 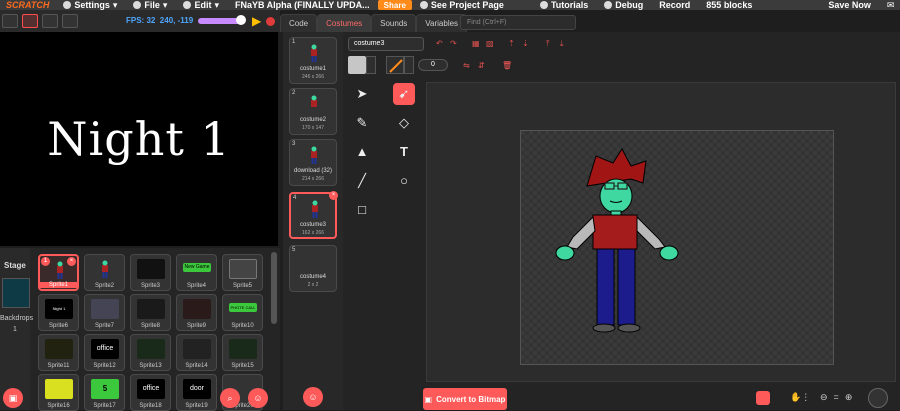 I want to click on line-tool-icon: ╱, so click(x=362, y=181).